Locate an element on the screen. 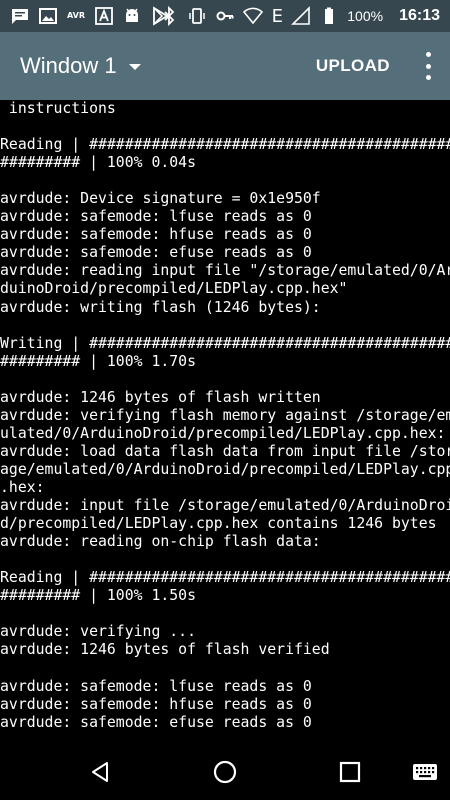 Image resolution: width=450 pixels, height=800 pixels. home-icon is located at coordinates (225, 772).